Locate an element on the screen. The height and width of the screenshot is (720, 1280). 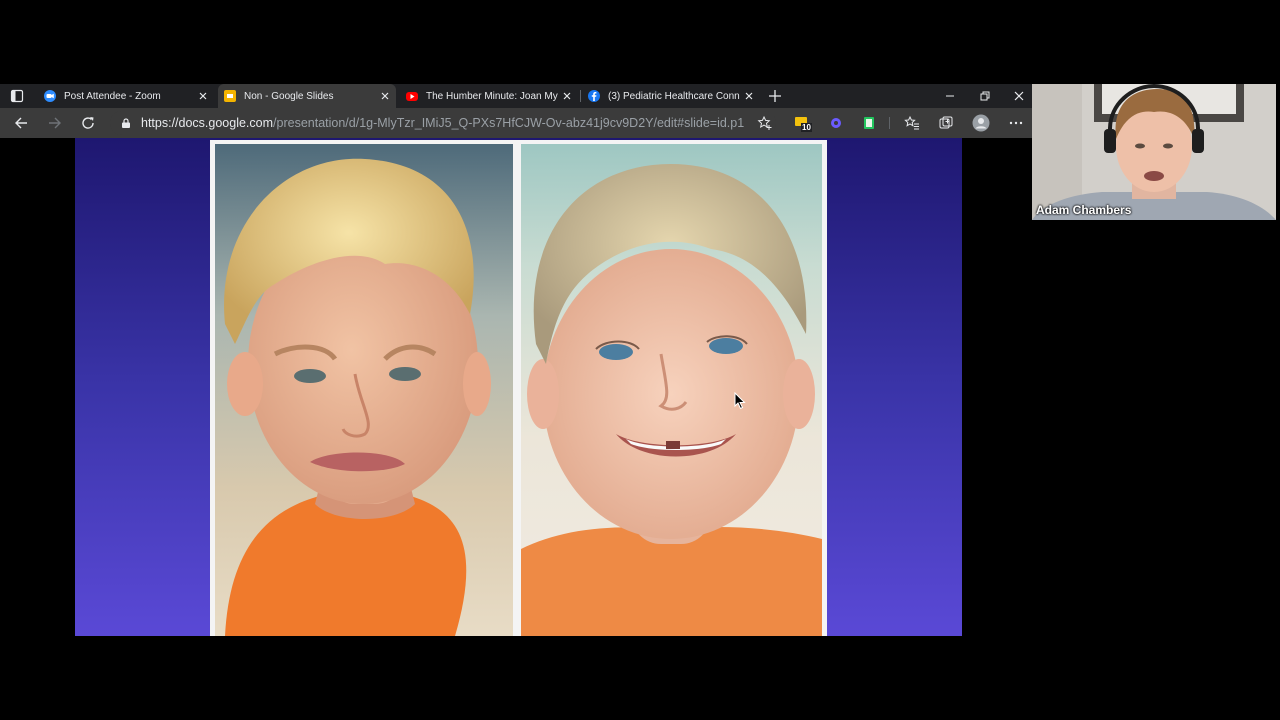
collections-icon is located at coordinates (946, 123).